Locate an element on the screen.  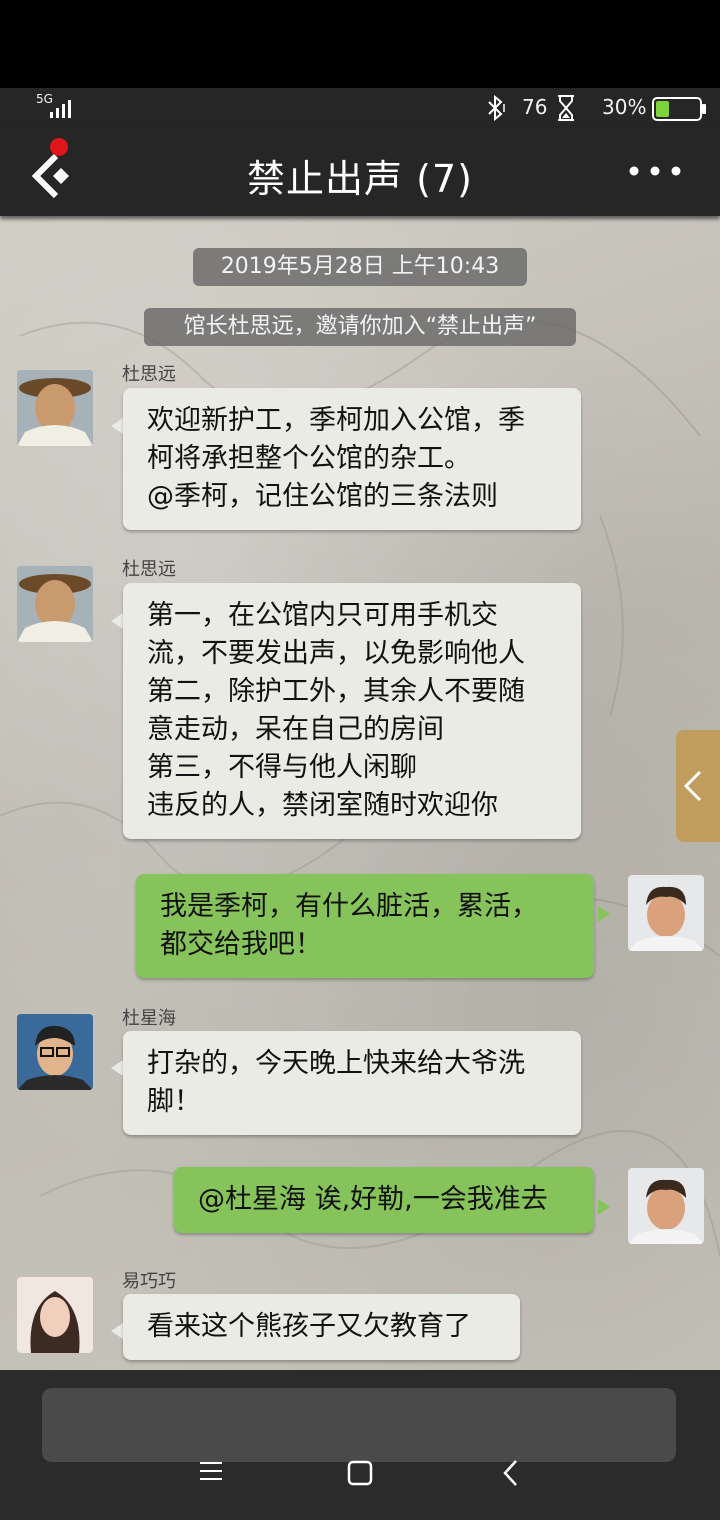
message-line: 第三，不得与他人闲聊 is located at coordinates (282, 767).